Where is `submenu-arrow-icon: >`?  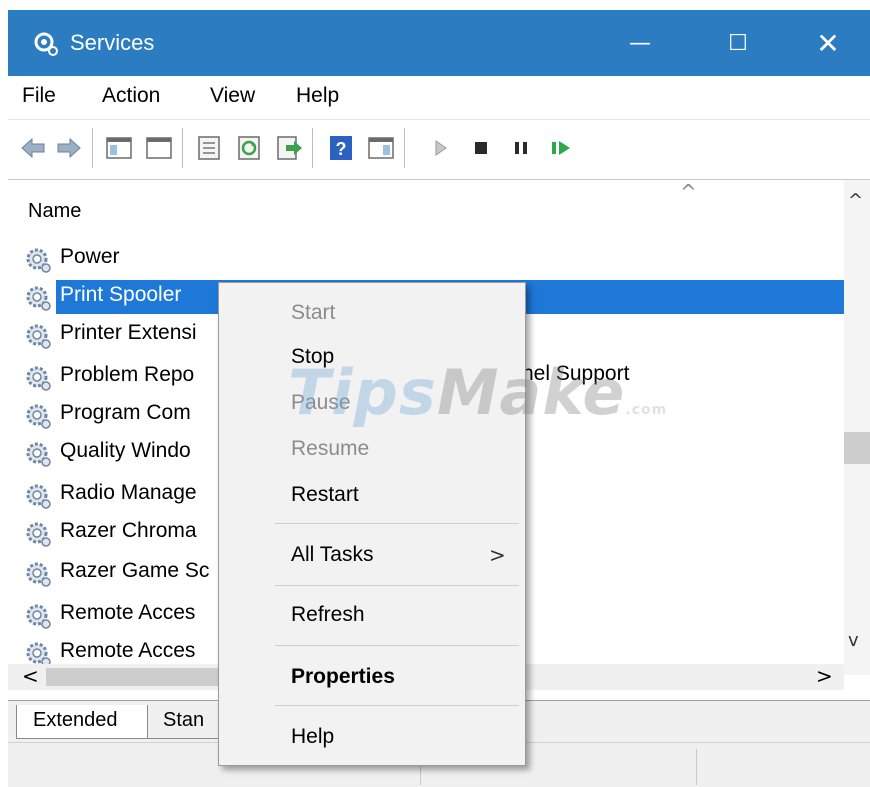
submenu-arrow-icon: > is located at coordinates (497, 555).